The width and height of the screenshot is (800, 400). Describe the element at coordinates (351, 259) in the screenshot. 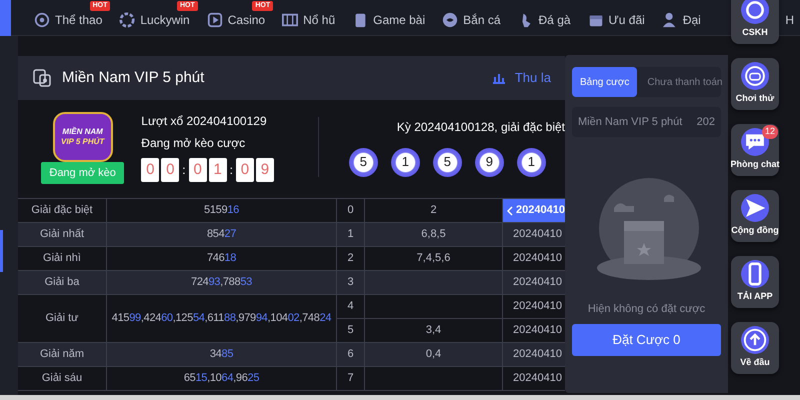

I see `head-digit-cell: 2` at that location.